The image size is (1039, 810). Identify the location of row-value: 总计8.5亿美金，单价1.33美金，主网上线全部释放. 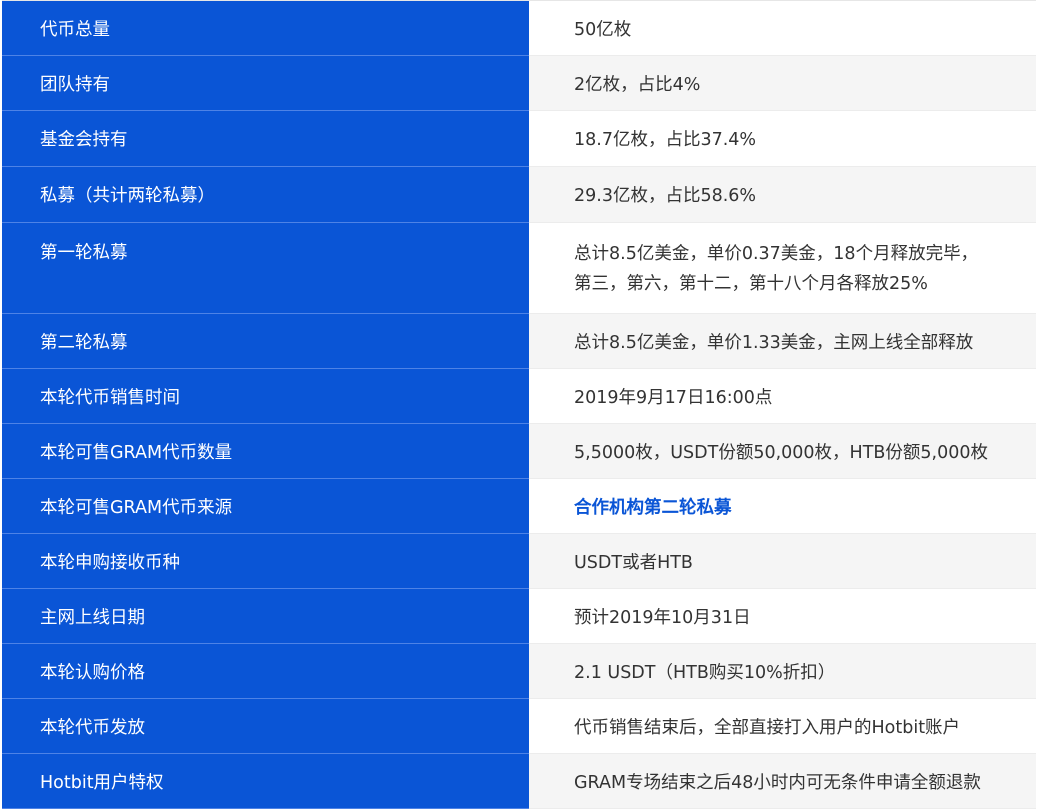
(782, 341).